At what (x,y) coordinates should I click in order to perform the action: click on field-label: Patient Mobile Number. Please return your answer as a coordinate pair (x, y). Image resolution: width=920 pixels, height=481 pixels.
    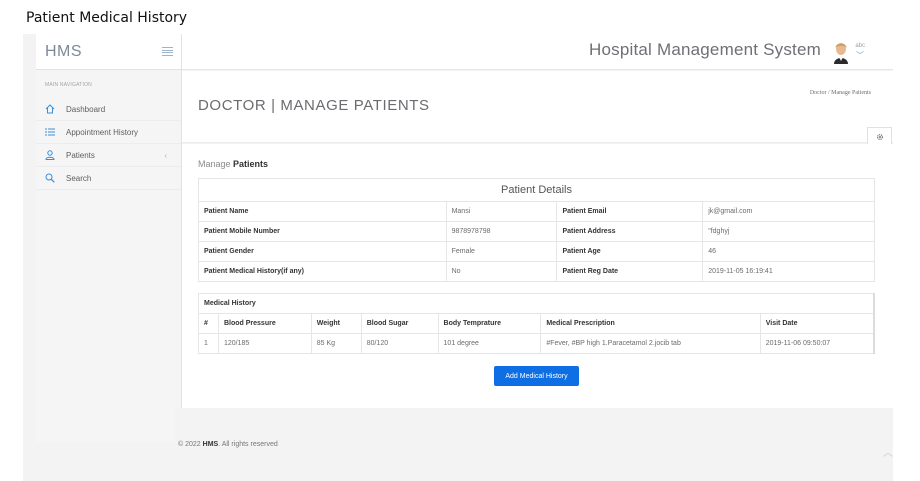
    Looking at the image, I should click on (322, 231).